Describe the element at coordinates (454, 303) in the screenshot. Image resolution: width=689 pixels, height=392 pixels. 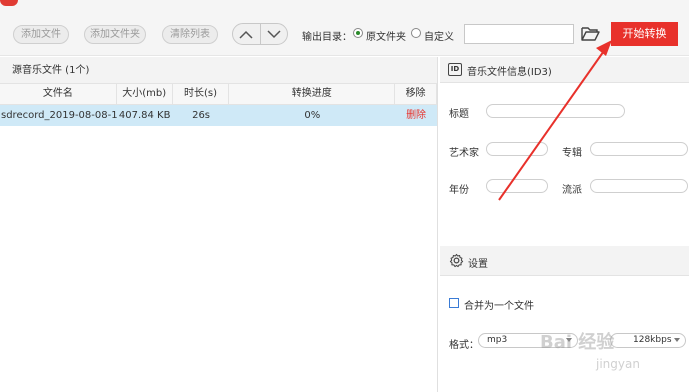
I see `merge-checkbox` at that location.